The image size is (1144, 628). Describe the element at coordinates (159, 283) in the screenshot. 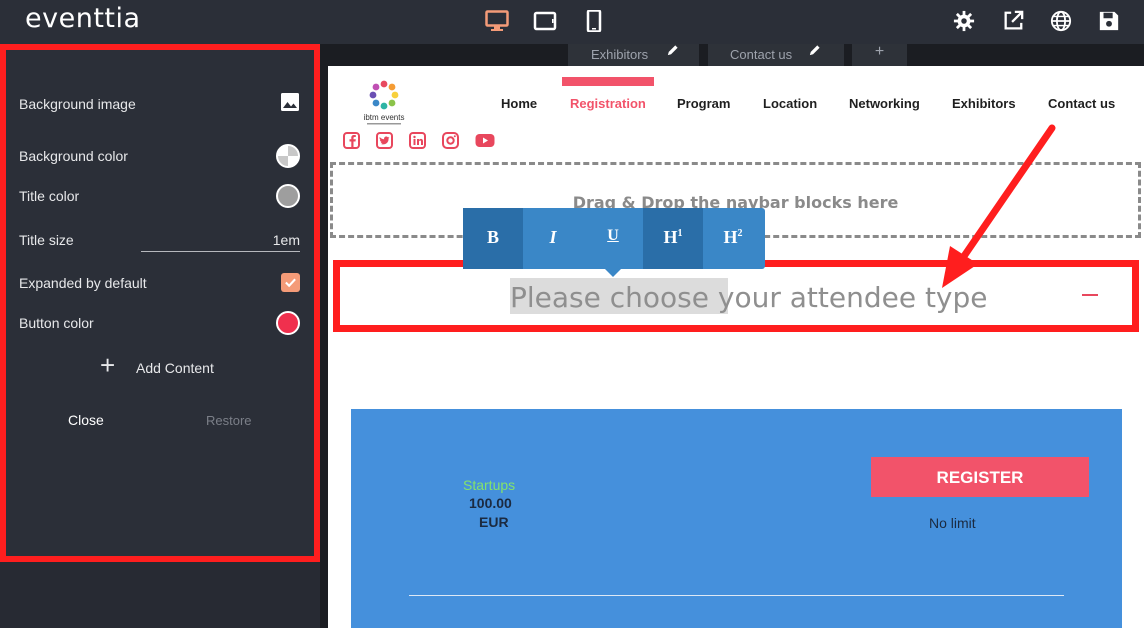

I see `expanded-row: Expanded by default` at that location.